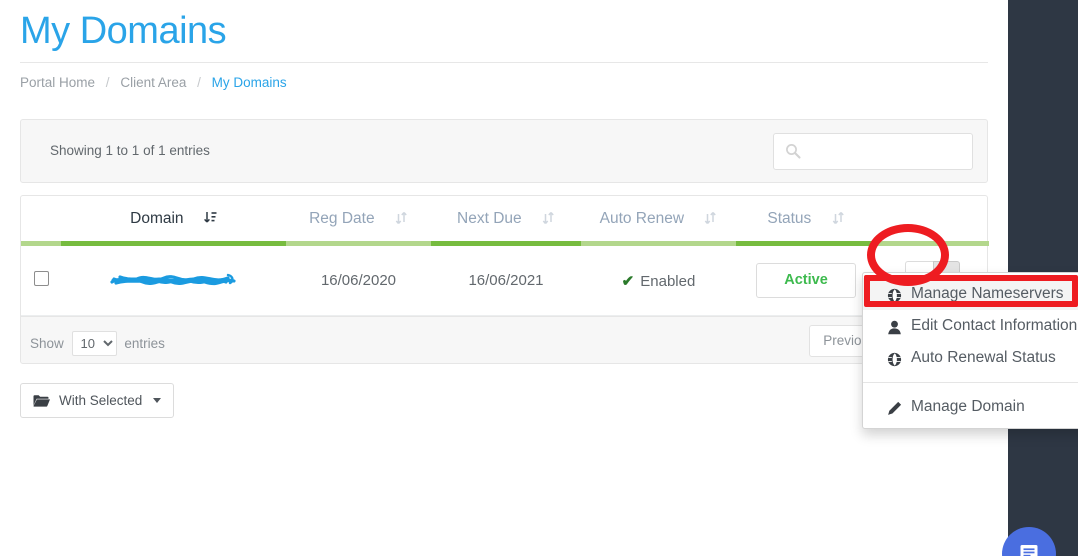 The image size is (1078, 556). Describe the element at coordinates (130, 150) in the screenshot. I see `entries-info: Showing 1 to 1 of 1 entries` at that location.